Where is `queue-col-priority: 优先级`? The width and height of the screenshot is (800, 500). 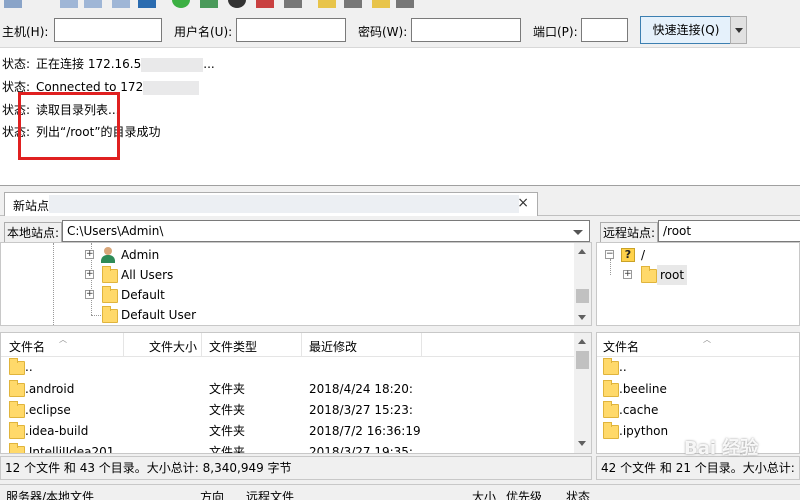
queue-col-priority: 优先级 is located at coordinates (524, 494).